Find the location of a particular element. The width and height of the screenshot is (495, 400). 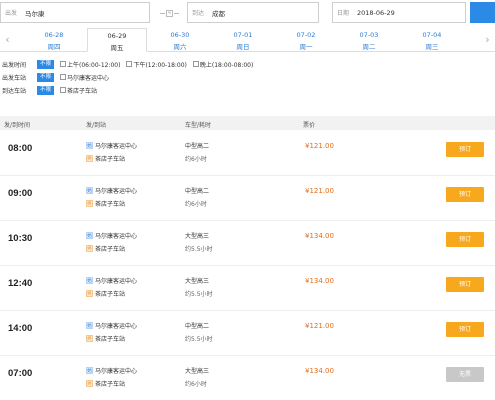

search-bar: 出发 马尔康 ≈ 到达 成都 日期 2018-06-29 is located at coordinates (247, 13).